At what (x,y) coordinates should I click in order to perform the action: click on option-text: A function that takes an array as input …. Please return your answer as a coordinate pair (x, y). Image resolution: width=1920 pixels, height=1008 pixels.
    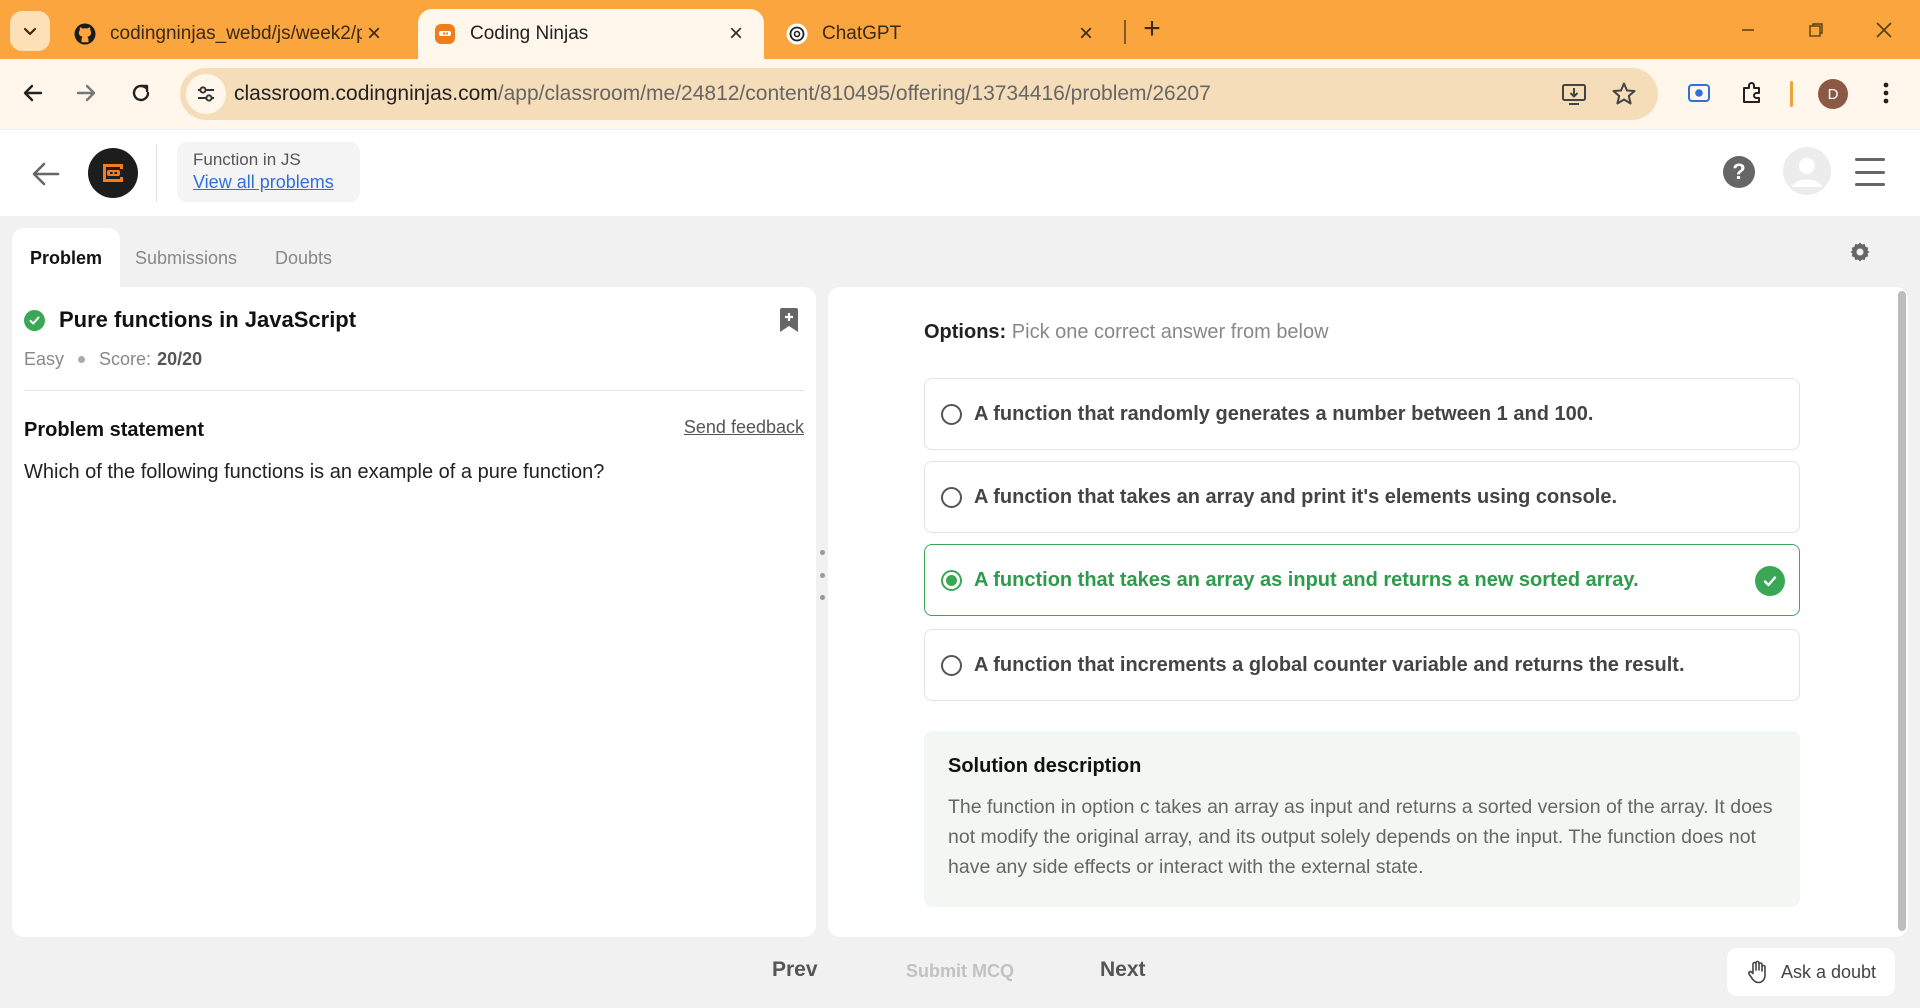
    Looking at the image, I should click on (1306, 579).